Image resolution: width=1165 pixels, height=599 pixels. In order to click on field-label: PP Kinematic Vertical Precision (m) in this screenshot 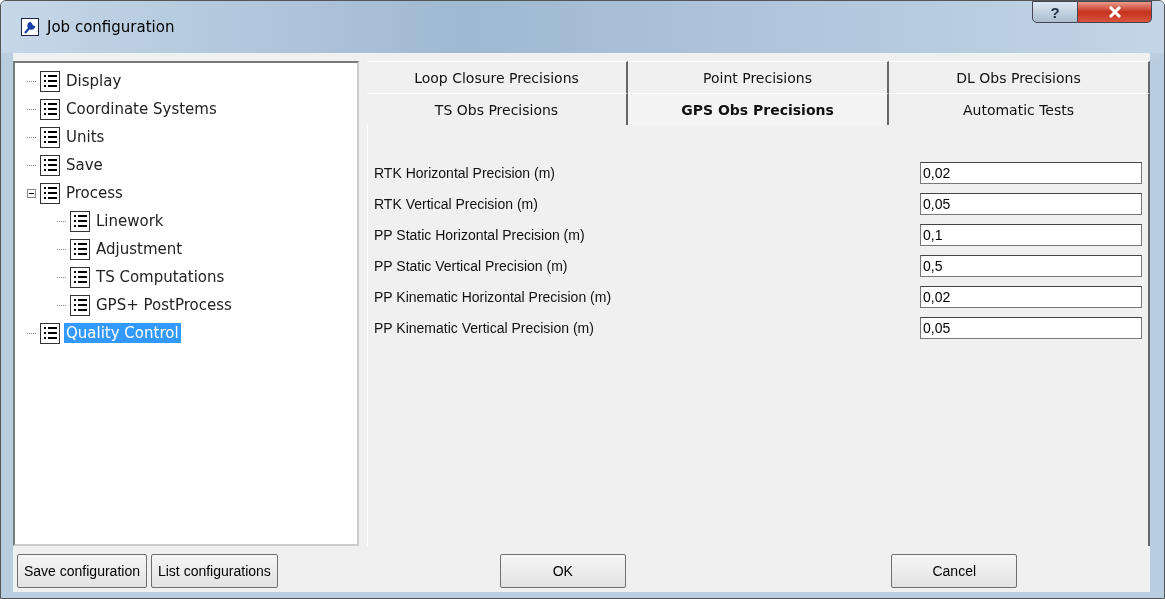, I will do `click(484, 327)`.